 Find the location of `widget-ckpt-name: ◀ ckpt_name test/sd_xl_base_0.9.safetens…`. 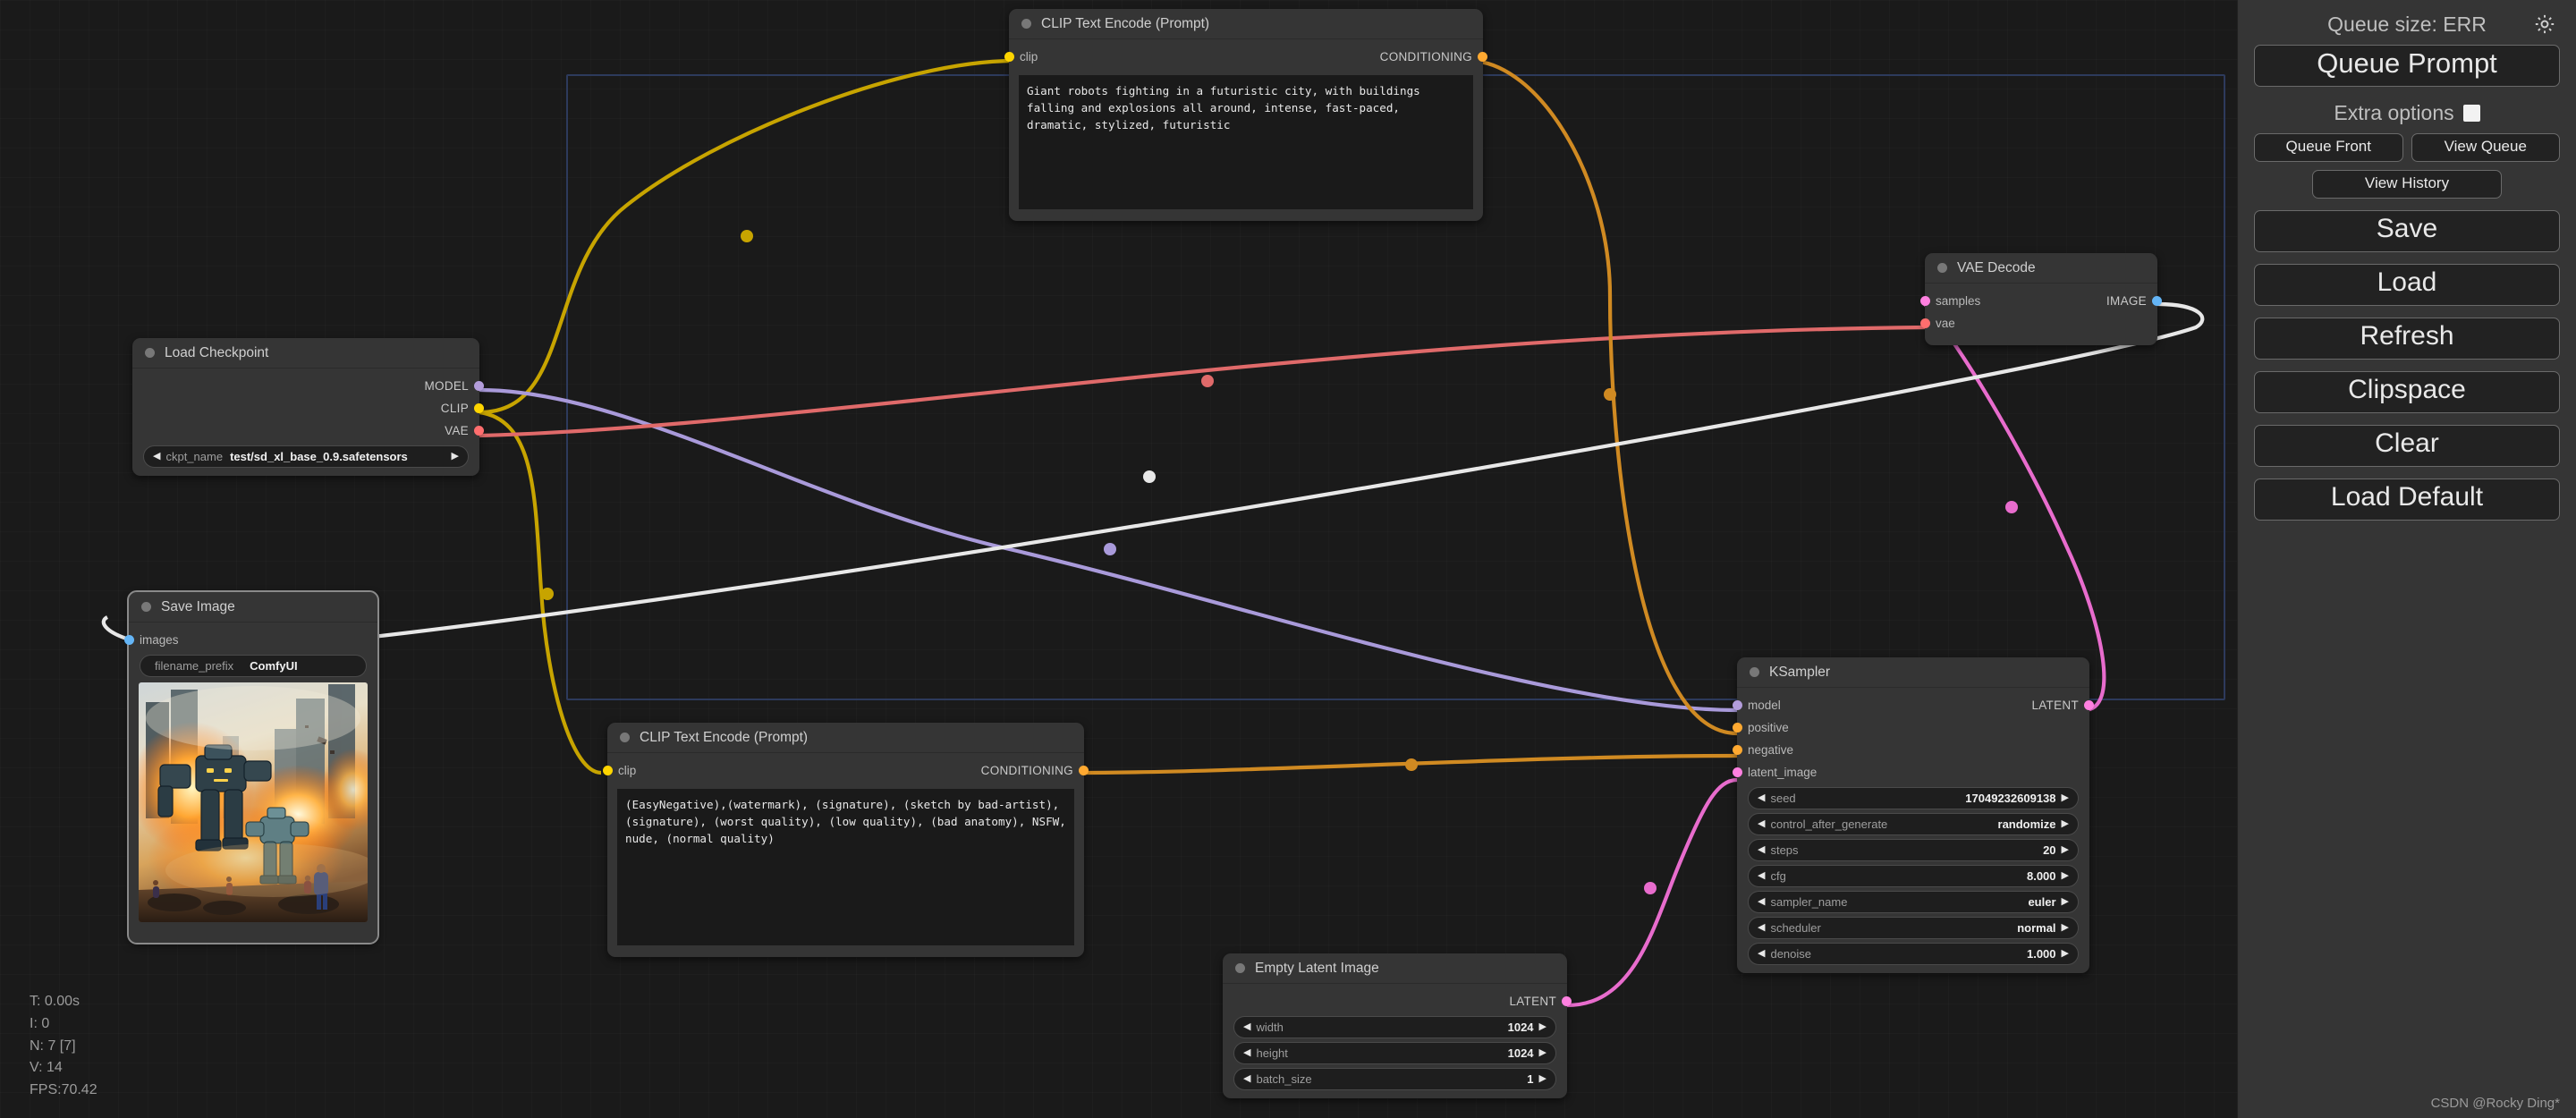

widget-ckpt-name: ◀ ckpt_name test/sd_xl_base_0.9.safetens… is located at coordinates (306, 456).